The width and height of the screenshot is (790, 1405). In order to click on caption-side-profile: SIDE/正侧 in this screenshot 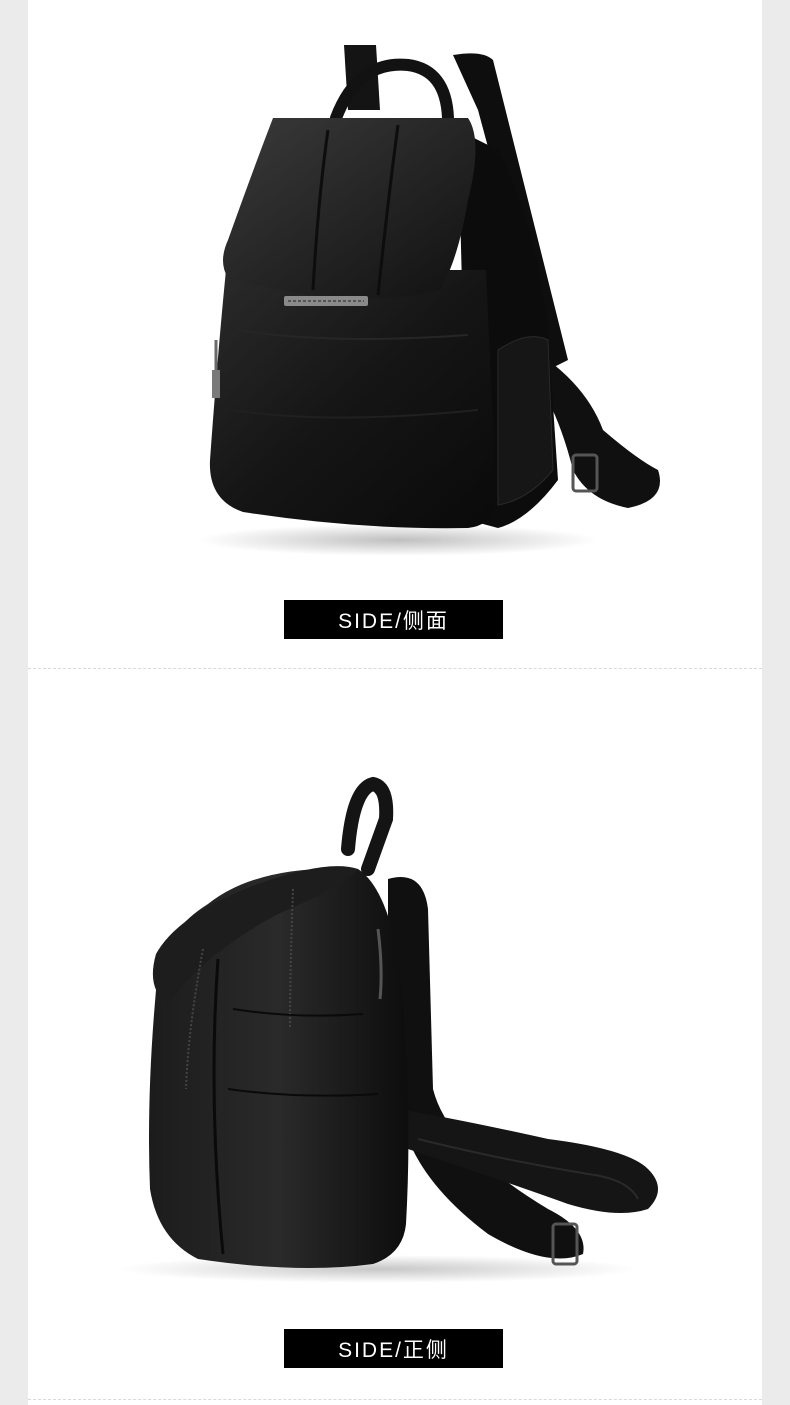, I will do `click(393, 1348)`.